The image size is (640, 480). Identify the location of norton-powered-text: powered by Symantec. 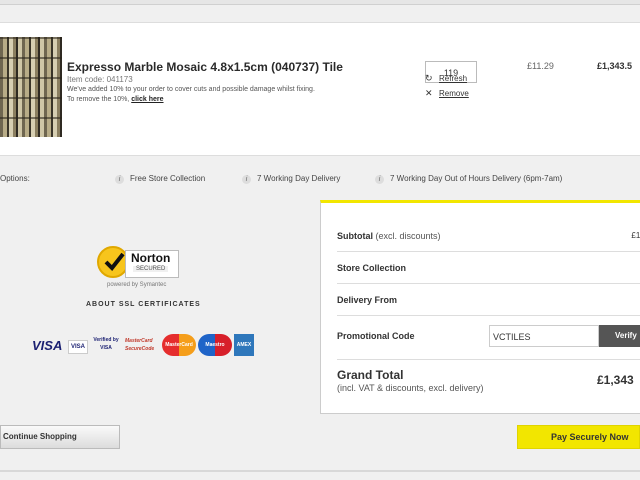
(137, 285).